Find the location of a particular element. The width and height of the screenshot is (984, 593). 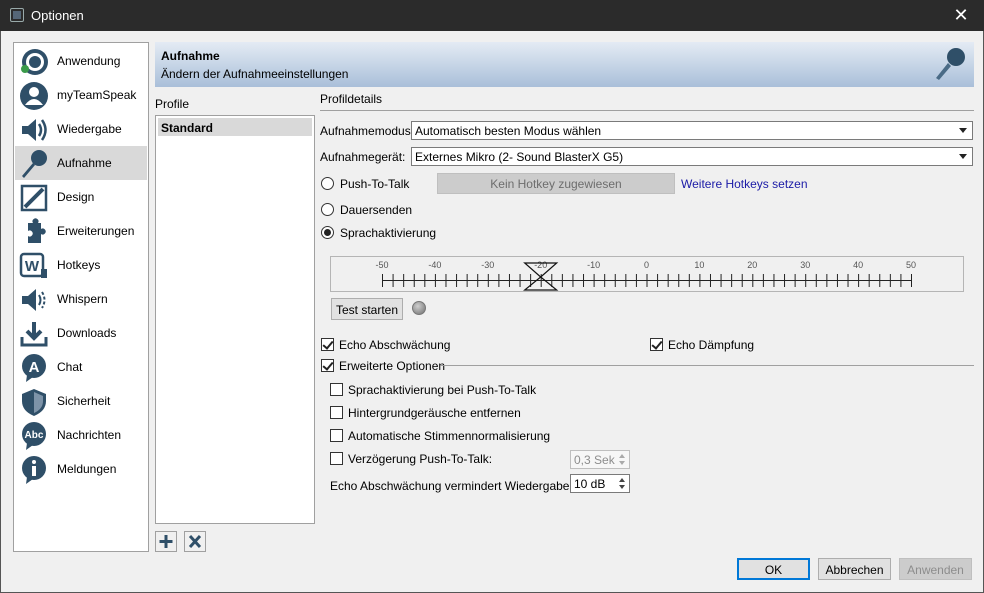

sidebar-item-nachrichten: Abc Nachrichten is located at coordinates (81, 435).